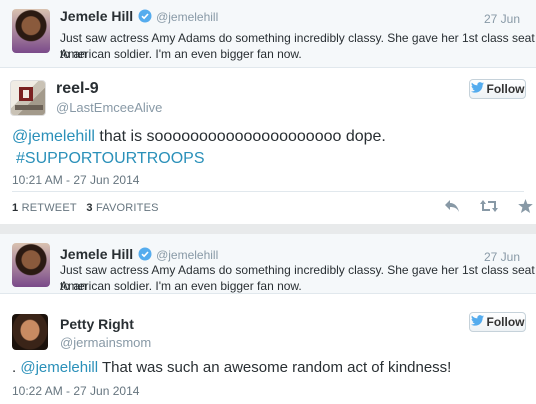  What do you see at coordinates (268, 191) in the screenshot?
I see `divider` at bounding box center [268, 191].